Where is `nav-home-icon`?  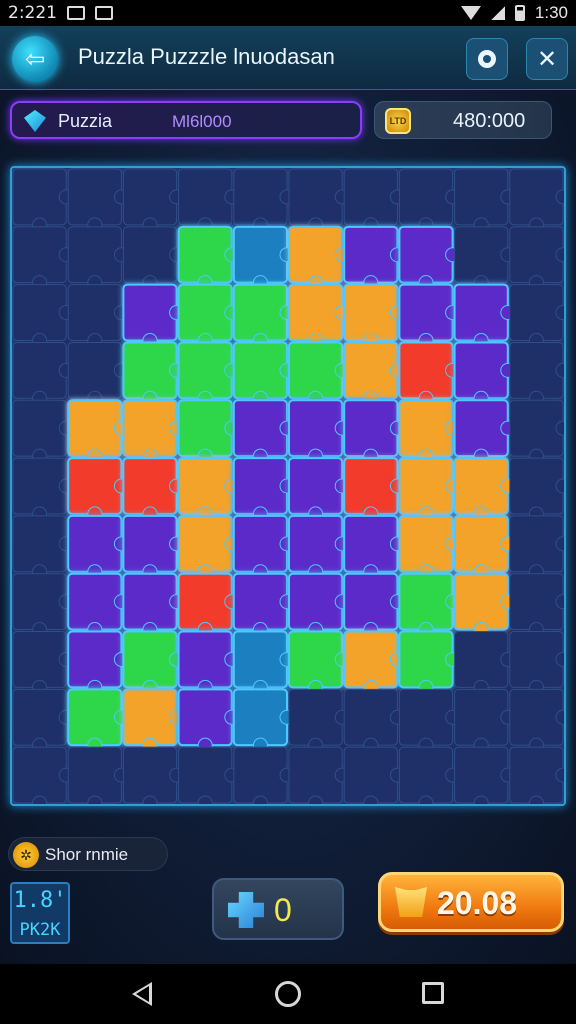
nav-home-icon is located at coordinates (288, 994).